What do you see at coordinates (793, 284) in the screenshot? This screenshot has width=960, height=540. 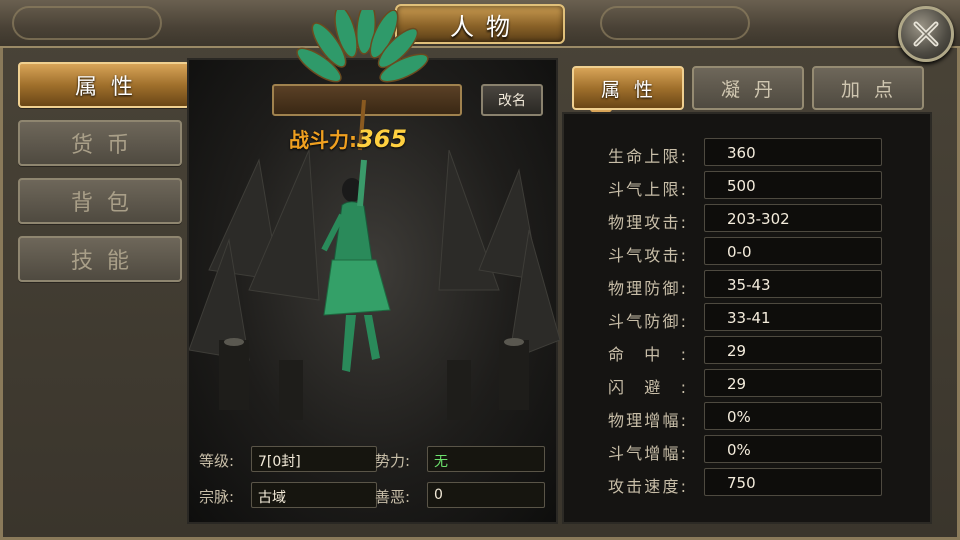 I see `stat-value: 35-43` at bounding box center [793, 284].